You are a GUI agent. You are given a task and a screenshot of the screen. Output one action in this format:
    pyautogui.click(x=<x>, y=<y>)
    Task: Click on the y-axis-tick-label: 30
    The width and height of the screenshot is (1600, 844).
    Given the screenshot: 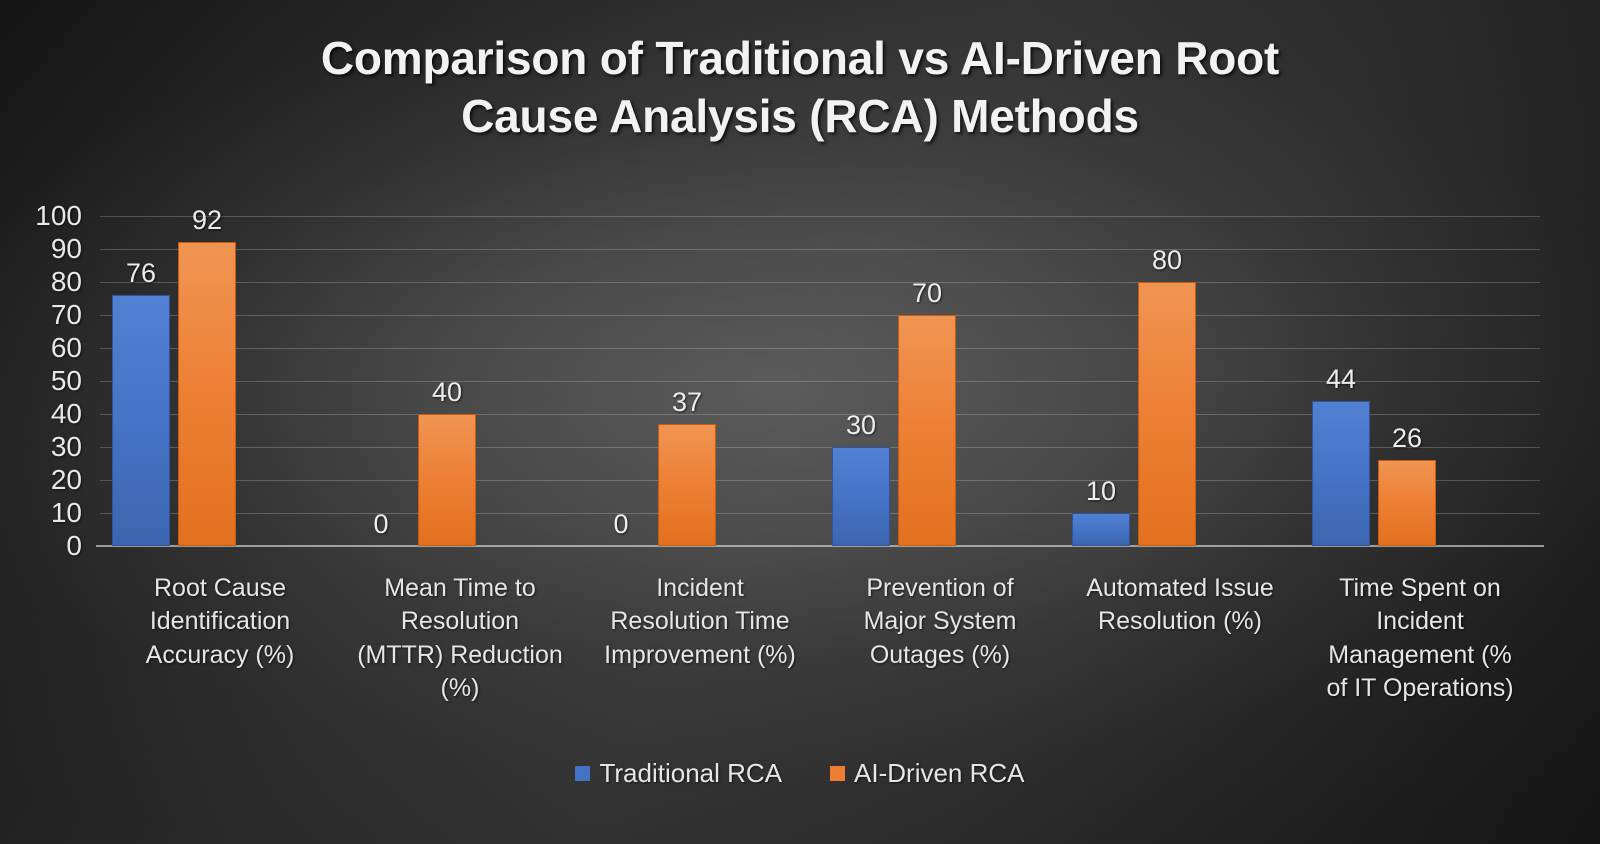 What is the action you would take?
    pyautogui.click(x=66, y=446)
    